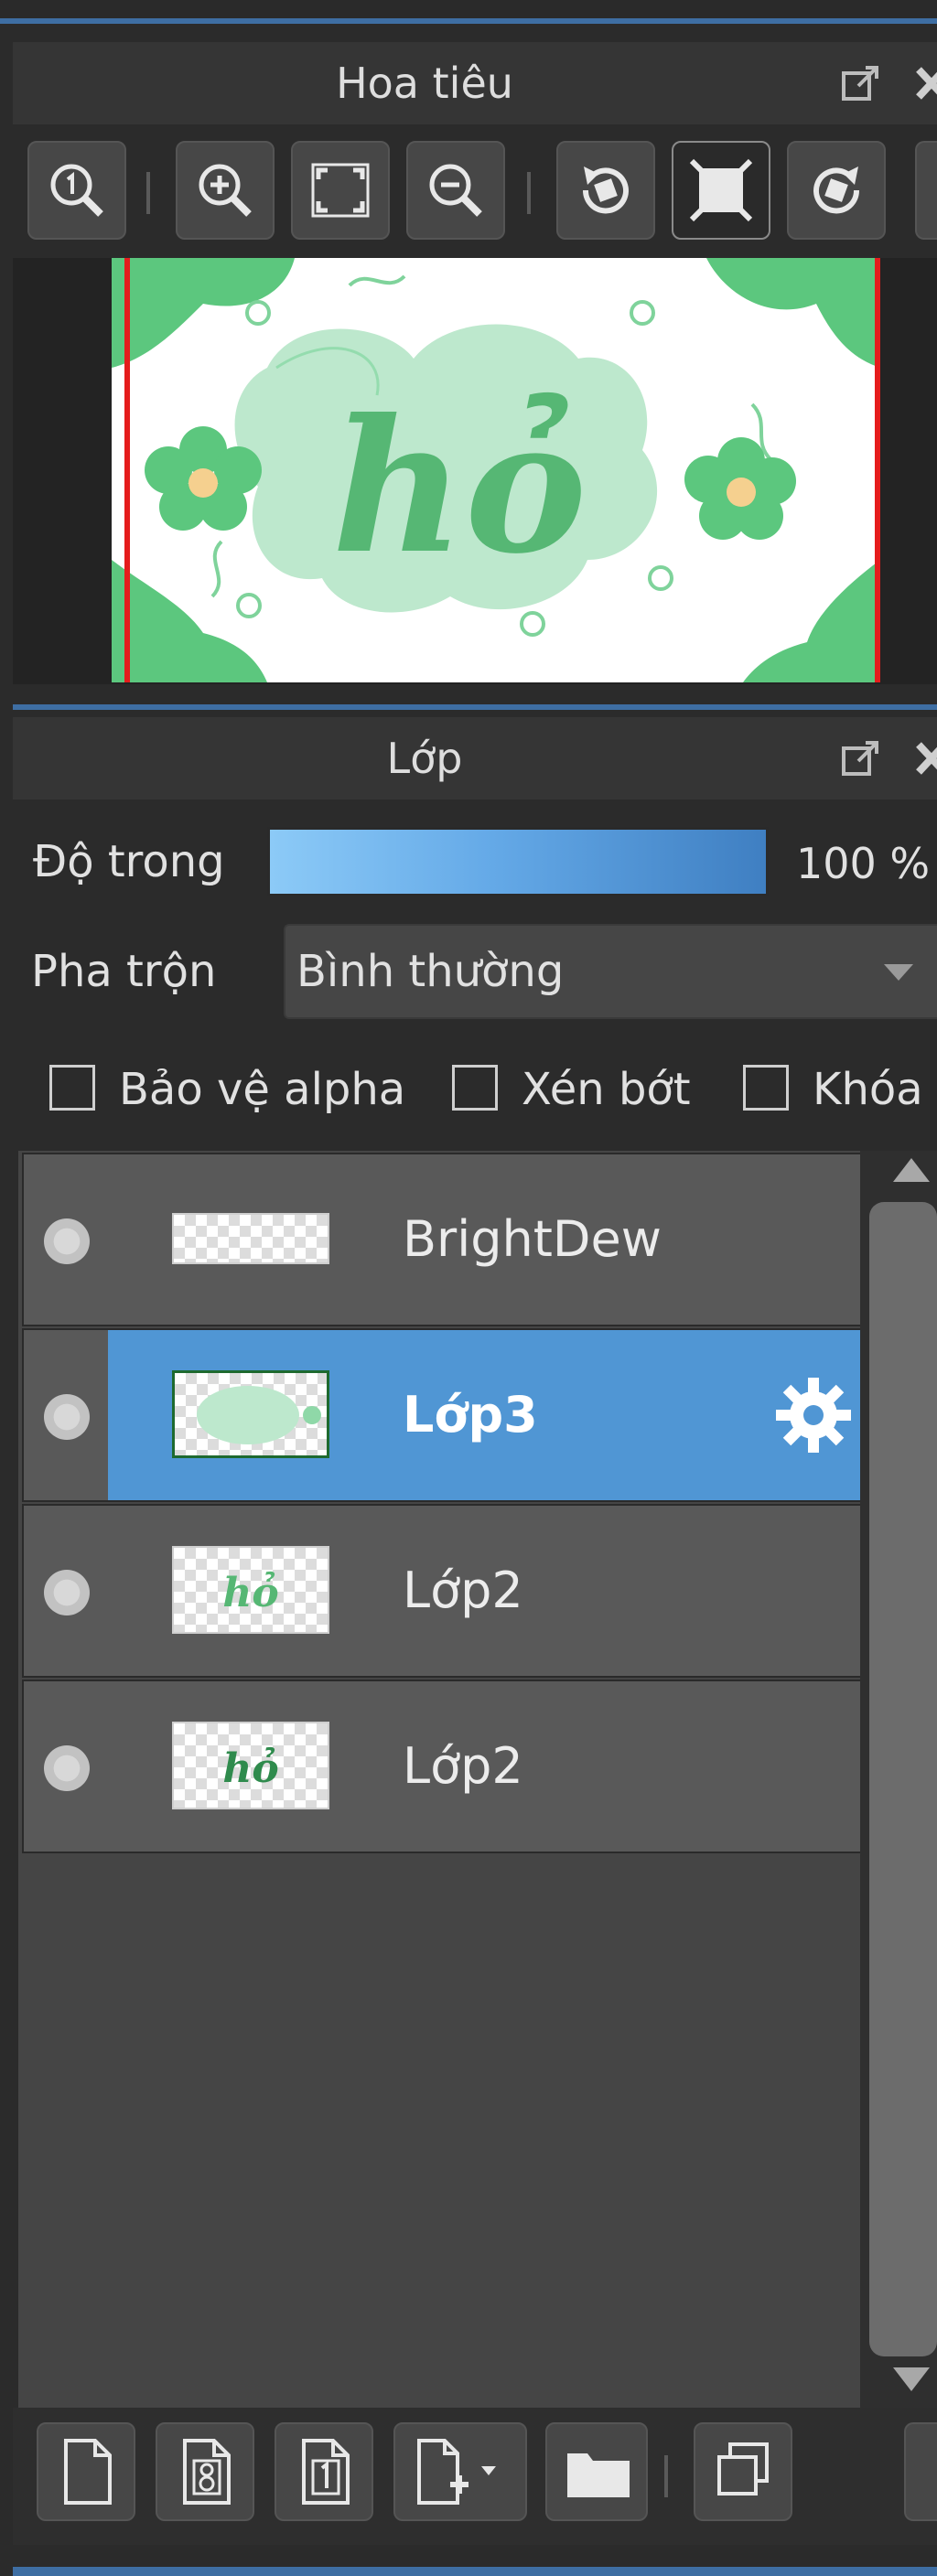  Describe the element at coordinates (911, 1170) in the screenshot. I see `scroll-up-arrow-icon` at that location.